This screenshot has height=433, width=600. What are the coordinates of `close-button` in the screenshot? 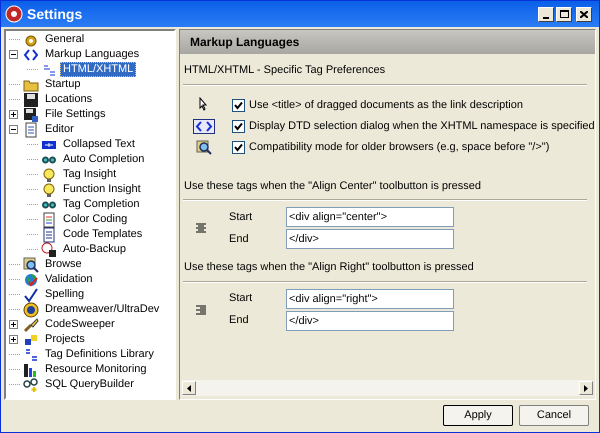 It's located at (584, 14).